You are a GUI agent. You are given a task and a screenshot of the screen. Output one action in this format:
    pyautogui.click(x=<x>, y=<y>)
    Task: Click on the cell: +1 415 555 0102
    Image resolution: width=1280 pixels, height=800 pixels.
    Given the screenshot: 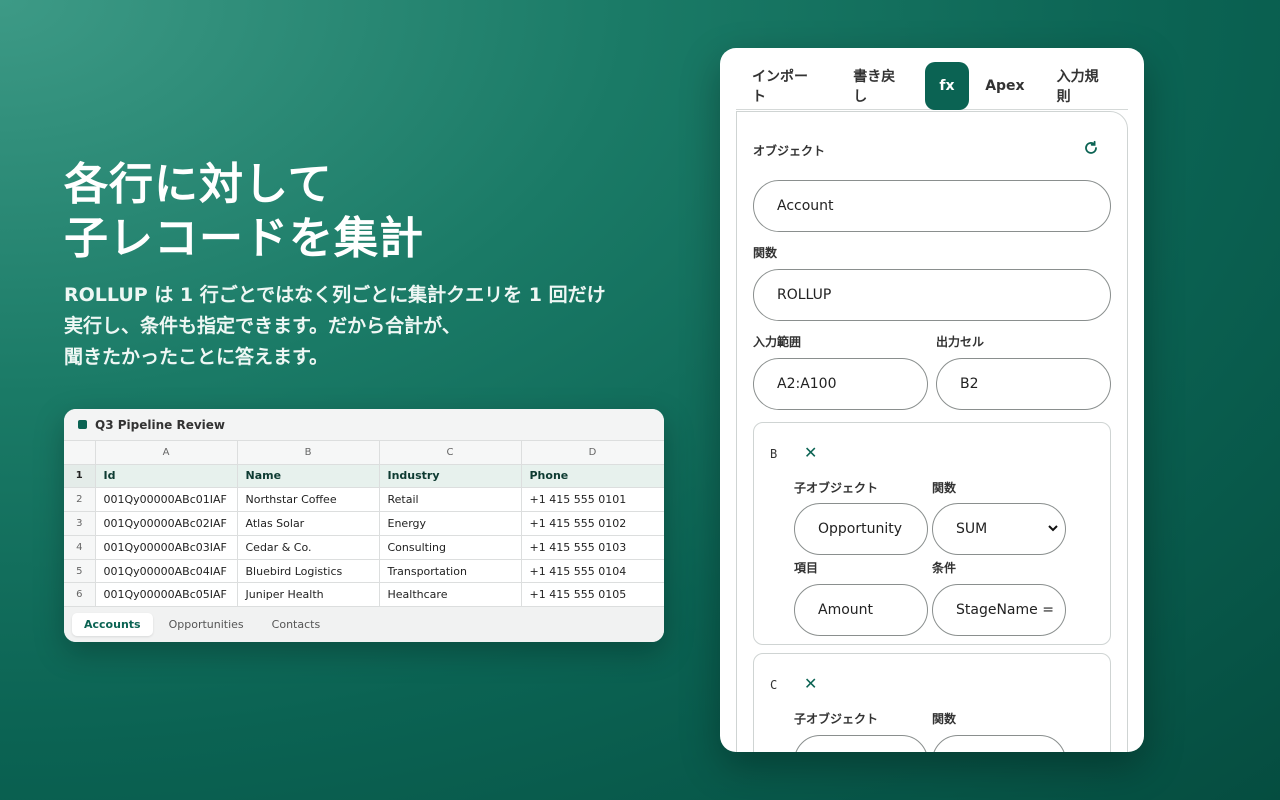 What is the action you would take?
    pyautogui.click(x=592, y=523)
    